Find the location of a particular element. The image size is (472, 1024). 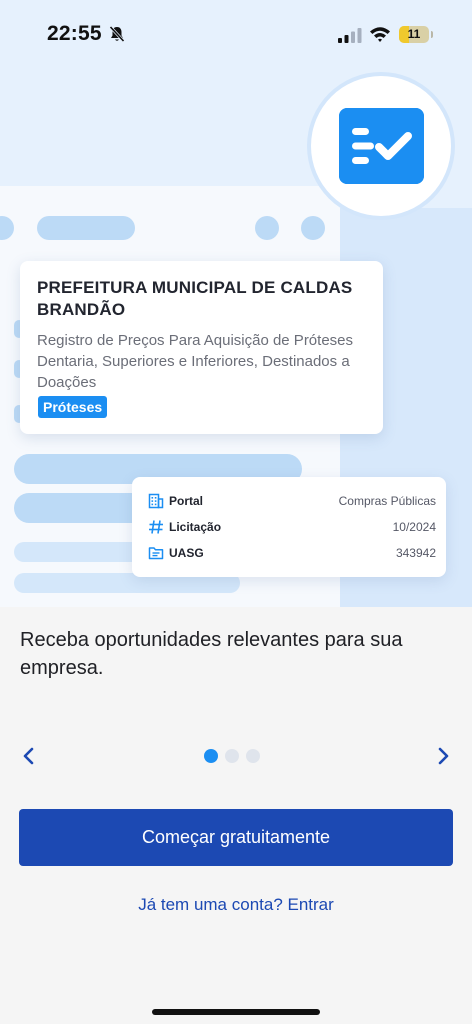

info-row-licitacao: Licitação 10/2024 is located at coordinates (289, 527).